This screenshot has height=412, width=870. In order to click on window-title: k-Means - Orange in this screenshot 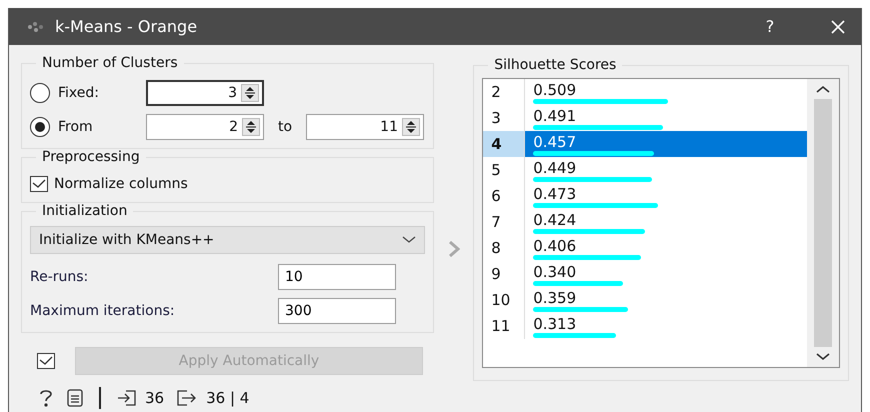, I will do `click(126, 26)`.